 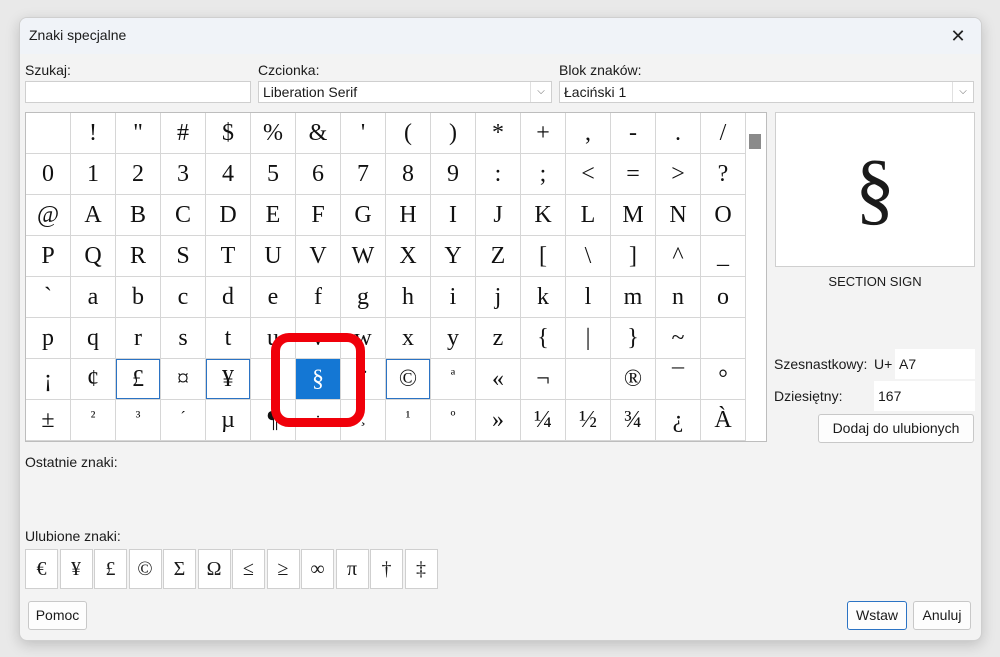 I want to click on char-cell: &, so click(x=318, y=133).